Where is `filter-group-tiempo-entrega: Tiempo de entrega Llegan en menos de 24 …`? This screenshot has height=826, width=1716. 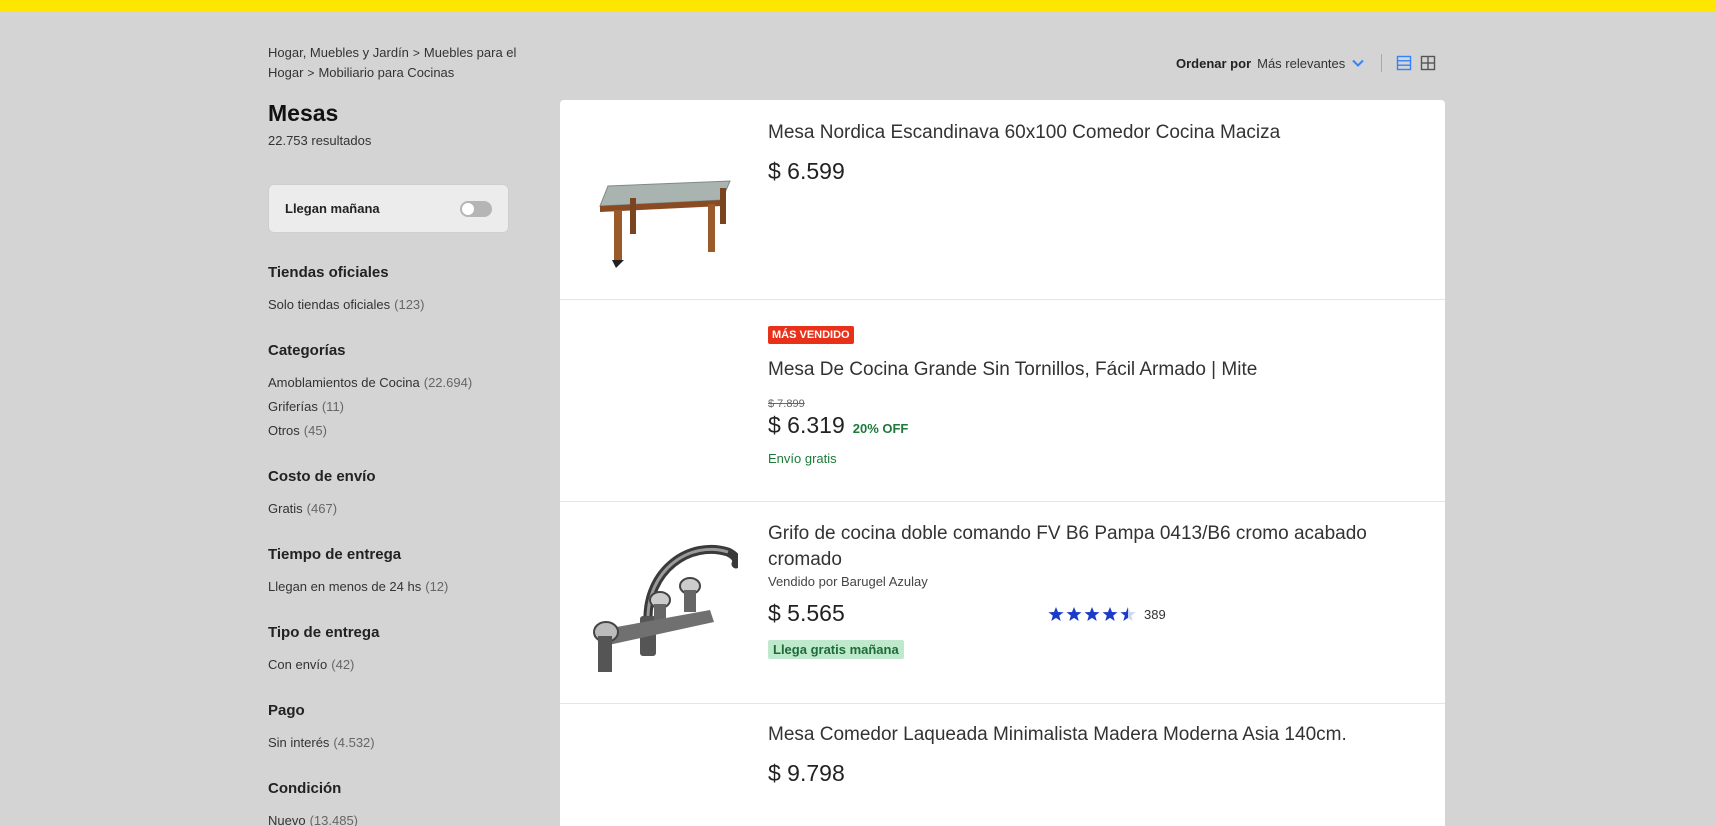 filter-group-tiempo-entrega: Tiempo de entrega Llegan en menos de 24 … is located at coordinates (358, 572).